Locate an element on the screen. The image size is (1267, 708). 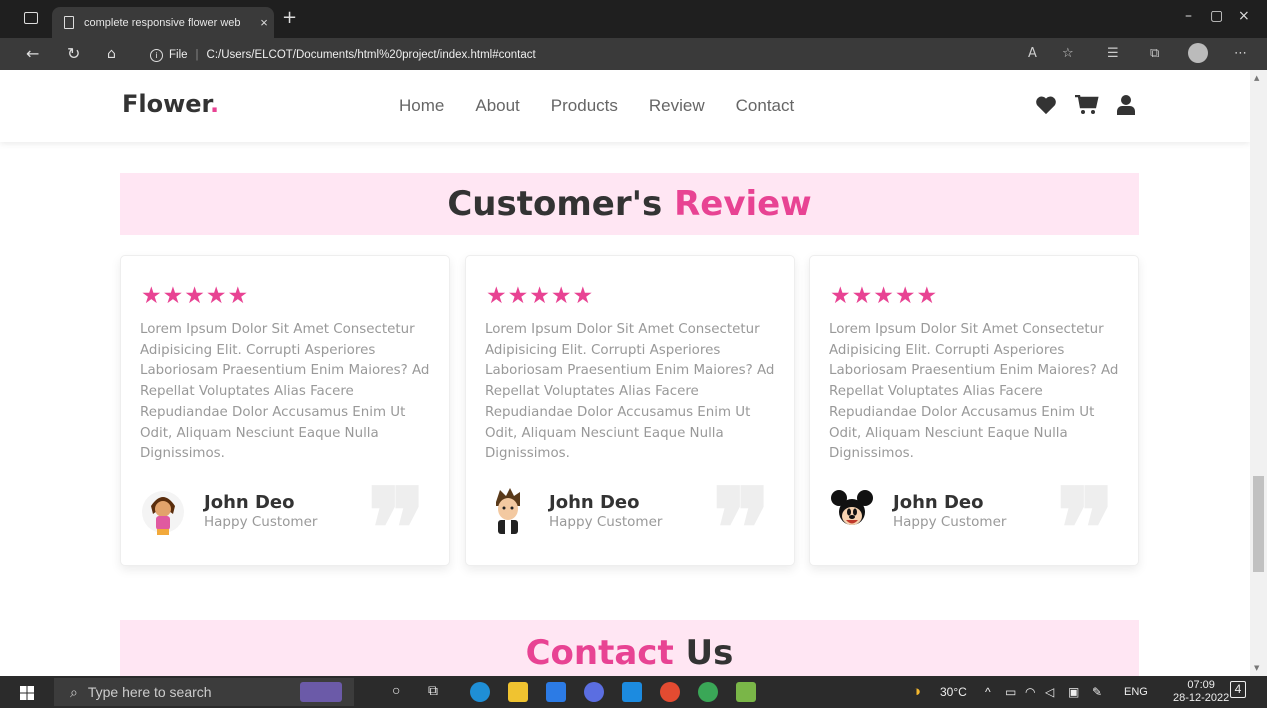
heart-icon is located at coordinates (1046, 105).